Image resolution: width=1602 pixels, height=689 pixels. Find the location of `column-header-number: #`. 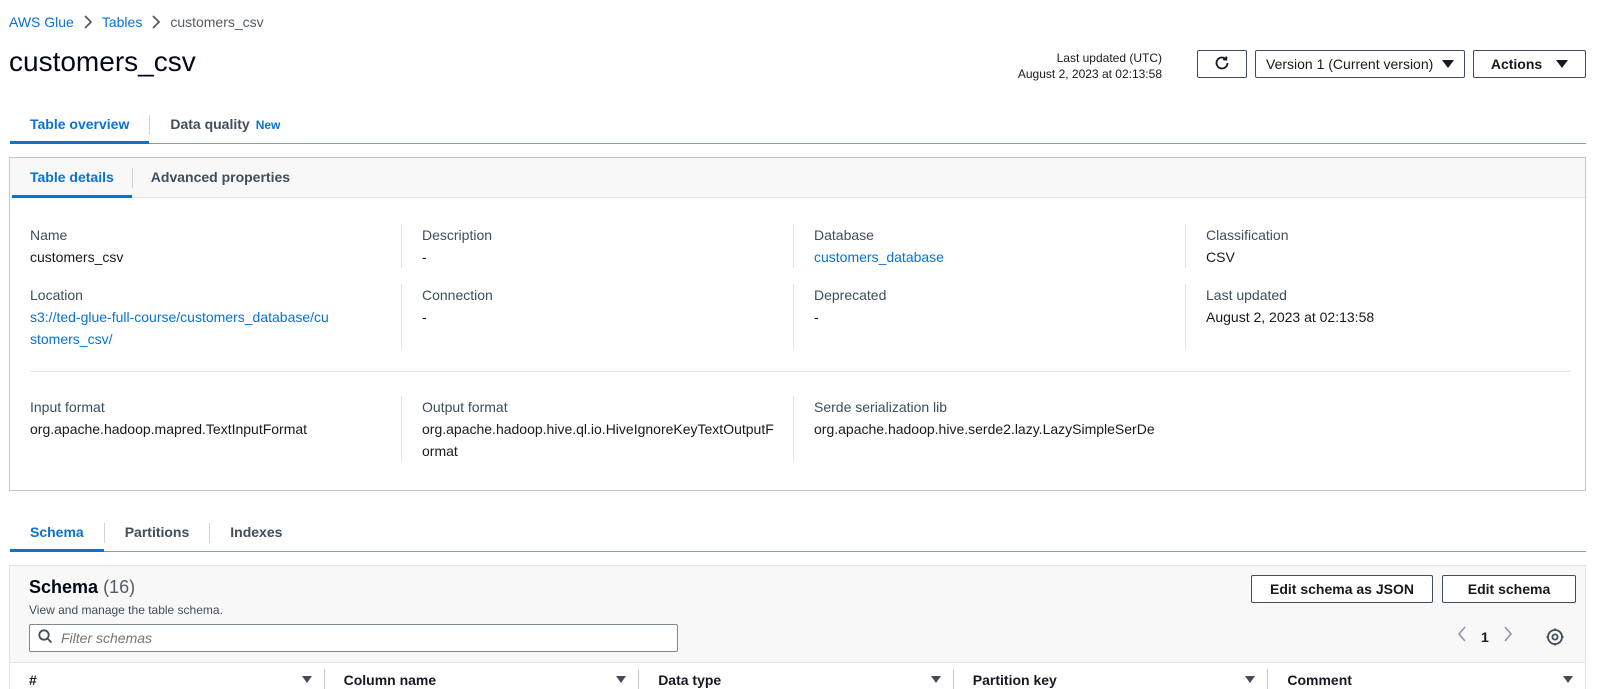

column-header-number: # is located at coordinates (167, 679).